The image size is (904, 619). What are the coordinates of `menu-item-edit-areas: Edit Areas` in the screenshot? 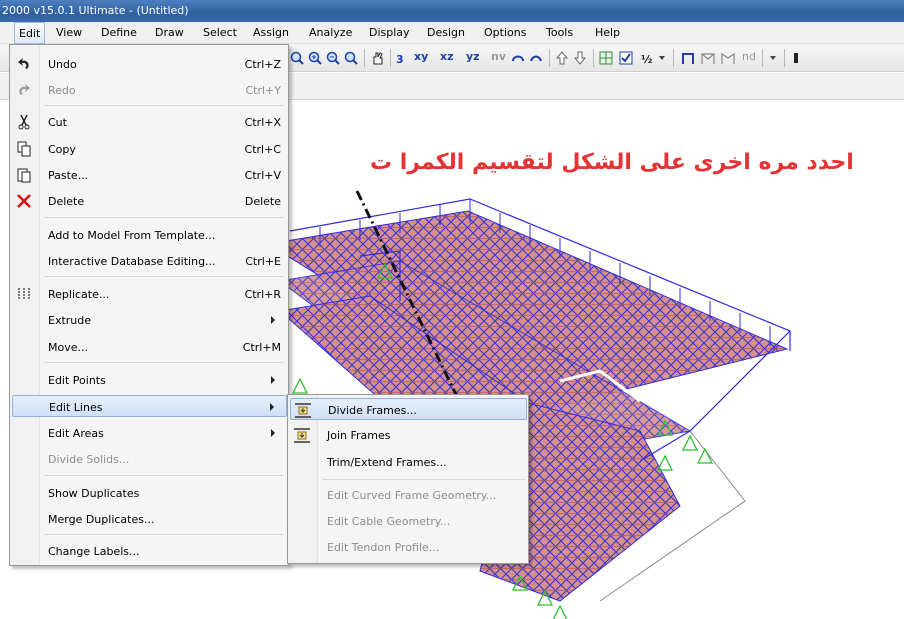 It's located at (149, 433).